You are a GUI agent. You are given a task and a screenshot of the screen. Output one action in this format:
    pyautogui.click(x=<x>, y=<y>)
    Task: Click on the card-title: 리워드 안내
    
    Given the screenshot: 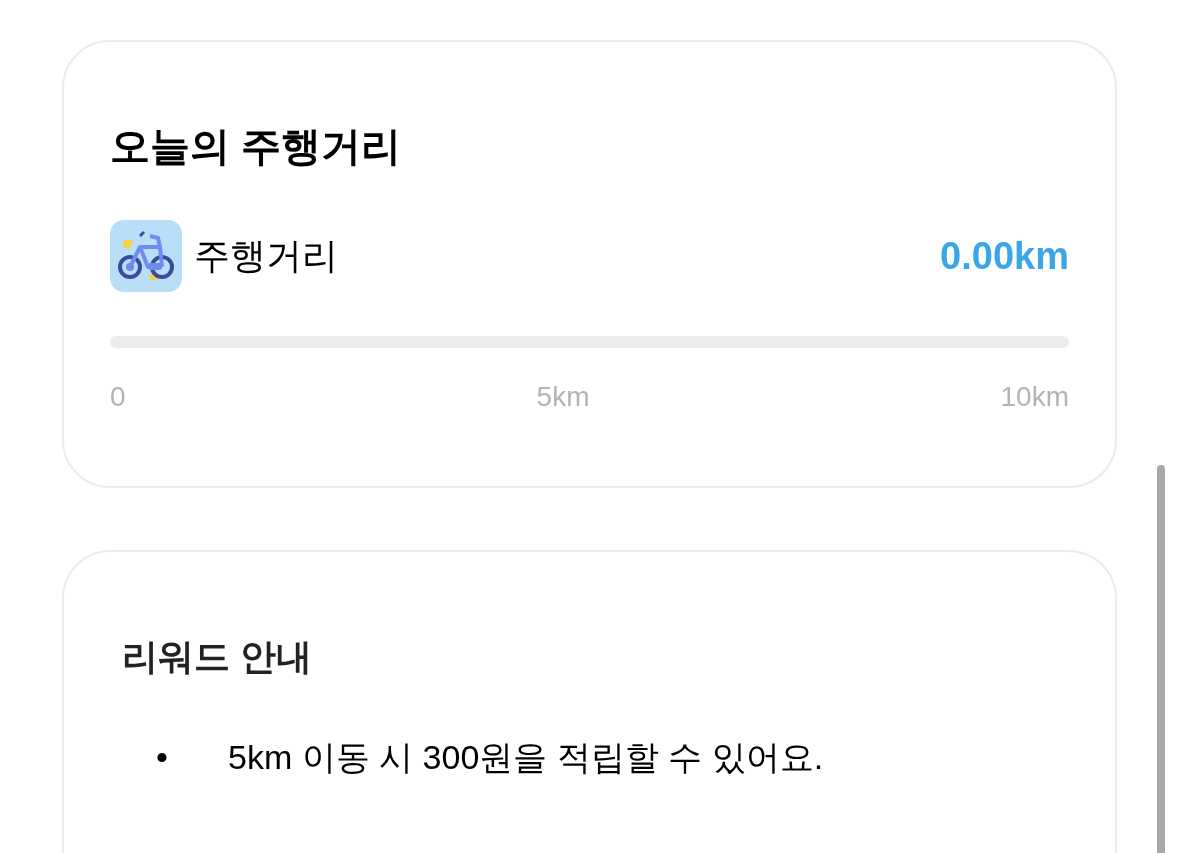 What is the action you would take?
    pyautogui.click(x=217, y=657)
    